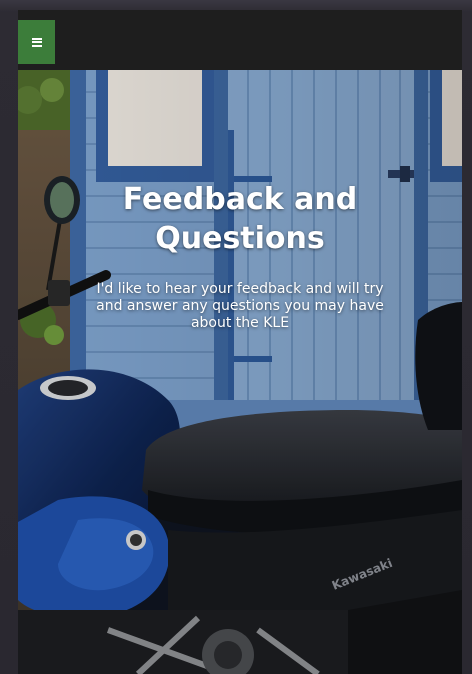 This screenshot has height=674, width=472. Describe the element at coordinates (240, 219) in the screenshot. I see `page-title: Feedback and Questions` at that location.